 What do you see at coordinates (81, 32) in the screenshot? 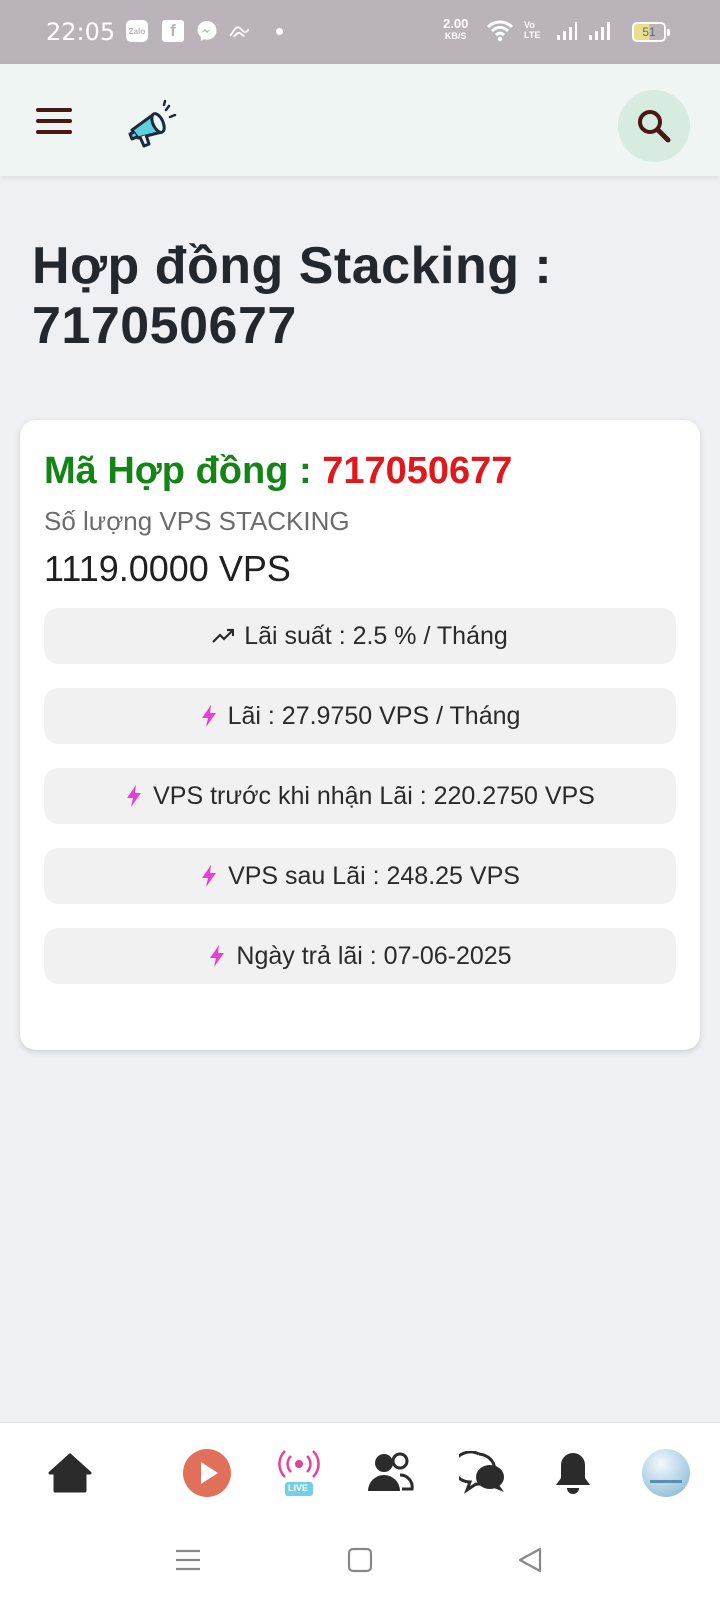
I see `status-time: 22:05` at bounding box center [81, 32].